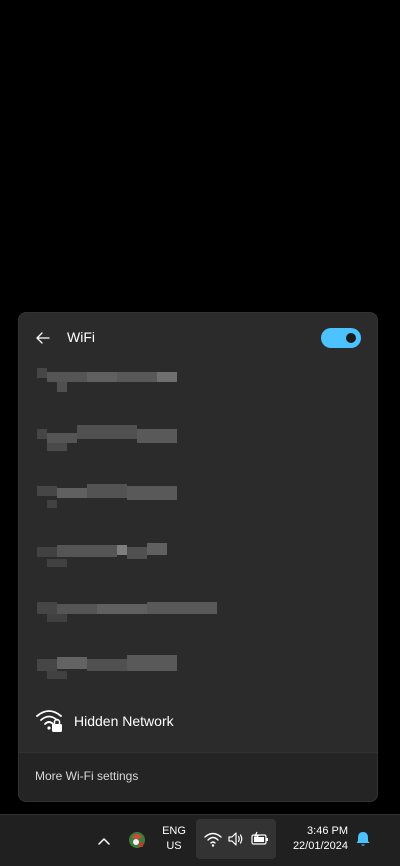 This screenshot has width=400, height=866. Describe the element at coordinates (341, 338) in the screenshot. I see `wifi-toggle` at that location.